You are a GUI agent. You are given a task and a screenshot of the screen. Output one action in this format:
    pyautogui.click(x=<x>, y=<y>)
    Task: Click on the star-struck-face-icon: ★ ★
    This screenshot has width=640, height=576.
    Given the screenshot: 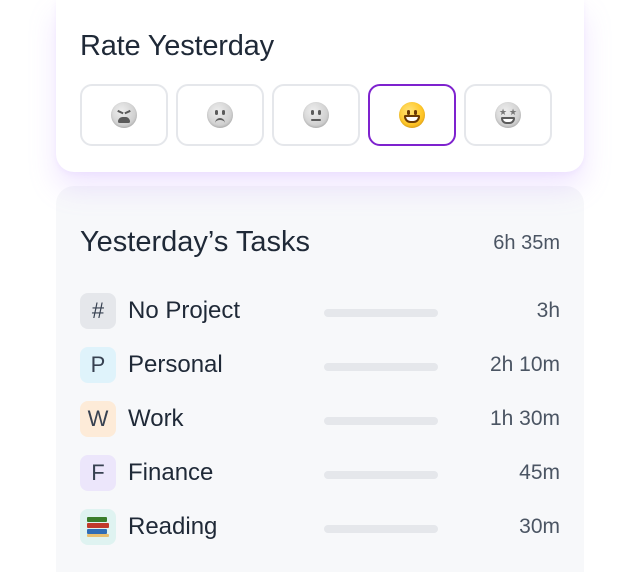 What is the action you would take?
    pyautogui.click(x=508, y=115)
    